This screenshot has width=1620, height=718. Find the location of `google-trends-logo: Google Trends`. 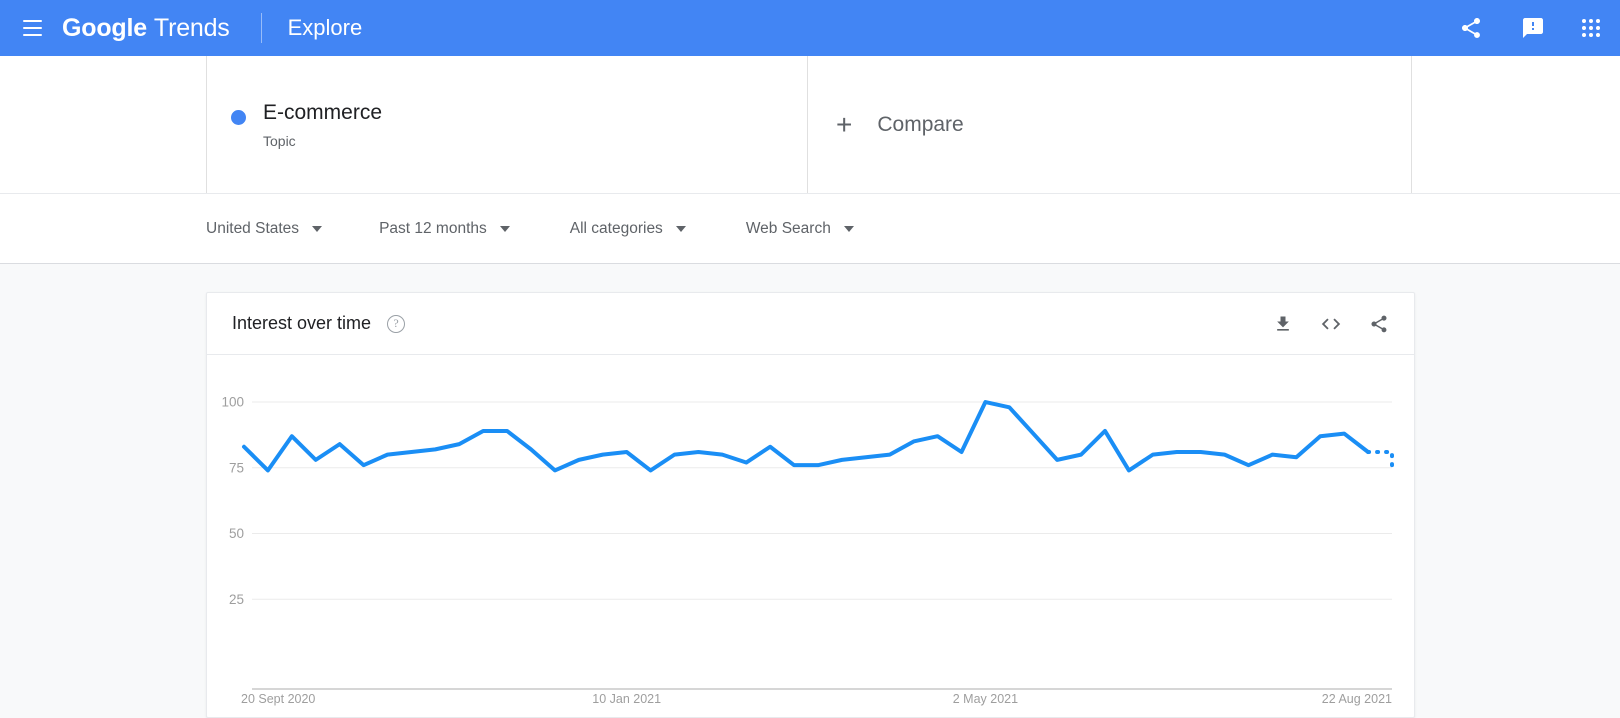

google-trends-logo: Google Trends is located at coordinates (146, 28).